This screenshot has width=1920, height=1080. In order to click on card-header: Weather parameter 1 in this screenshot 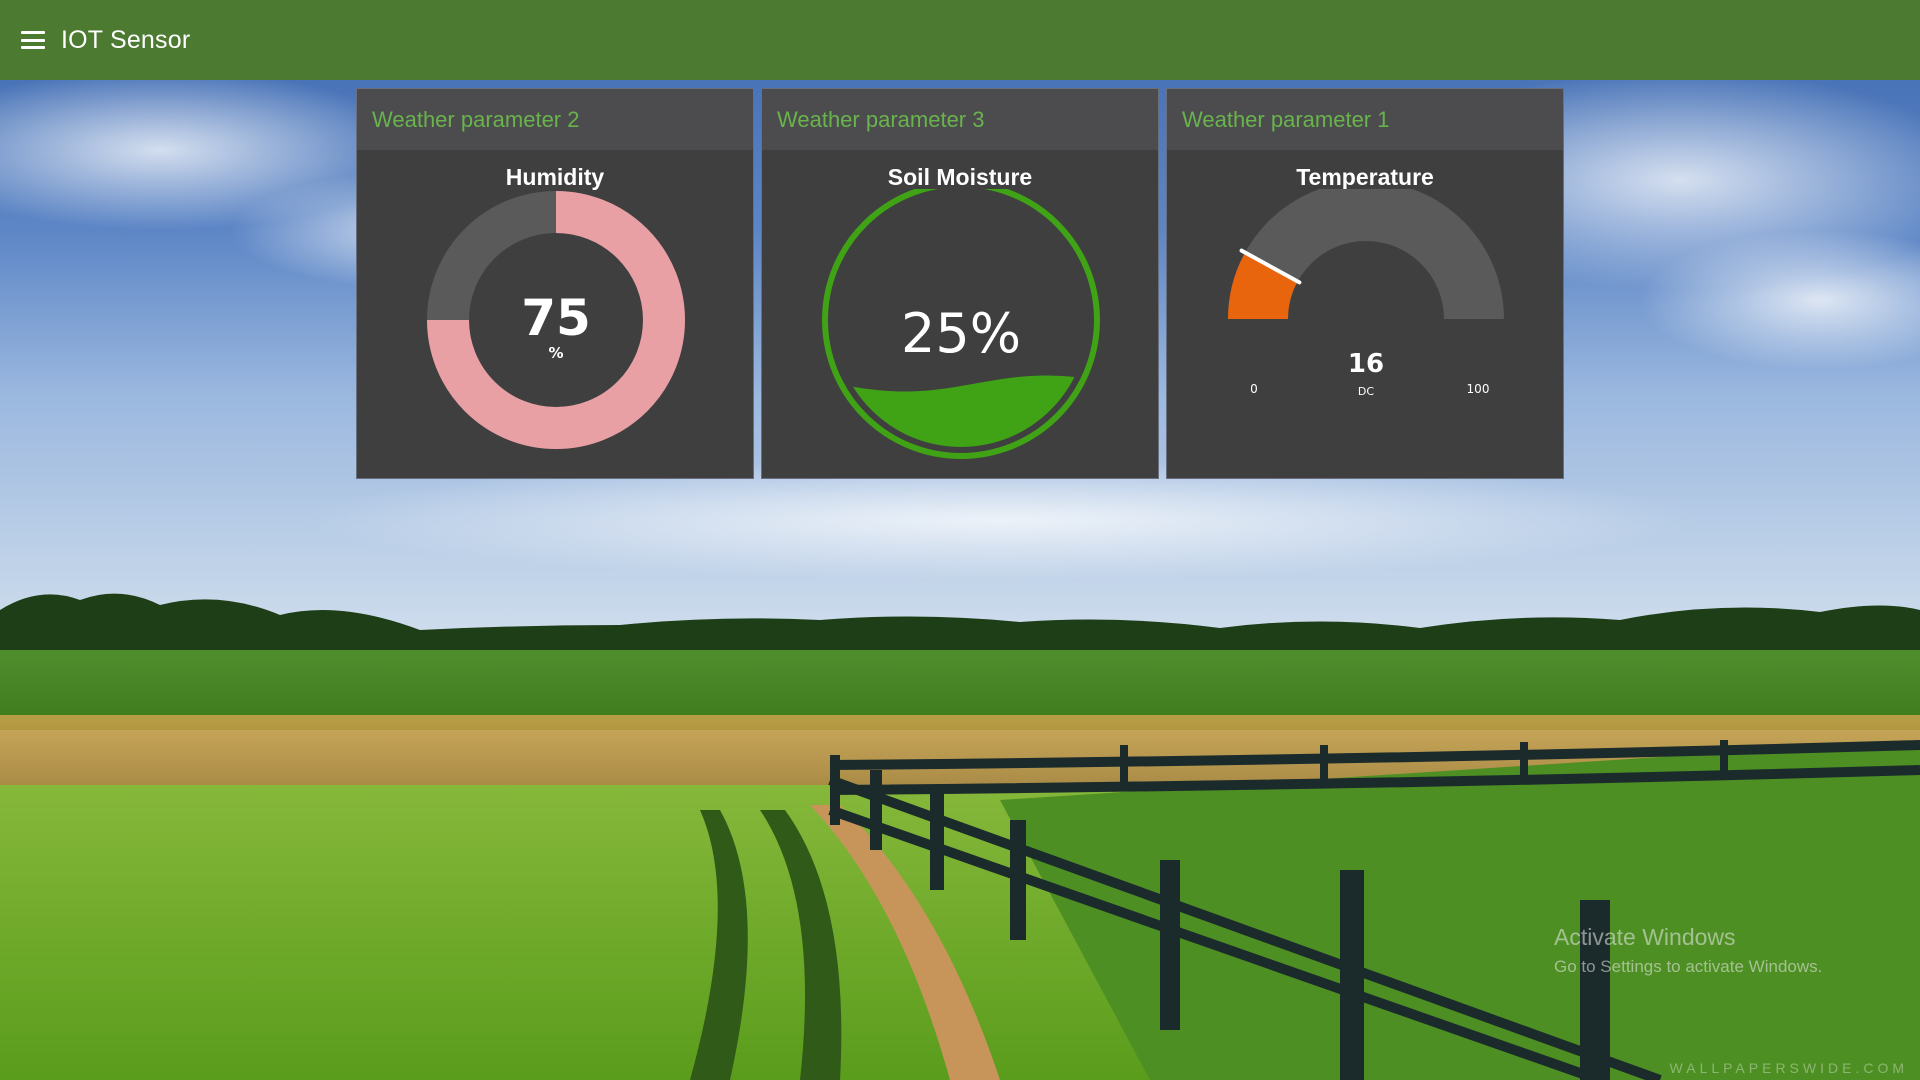, I will do `click(1365, 119)`.